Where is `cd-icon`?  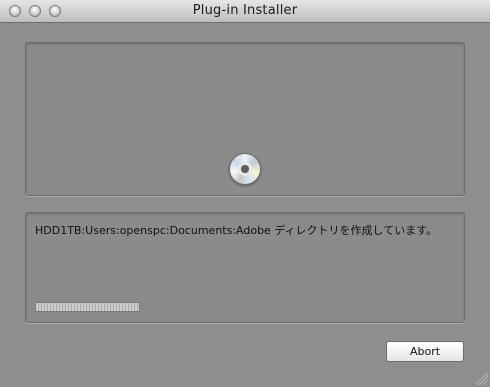
cd-icon is located at coordinates (245, 169).